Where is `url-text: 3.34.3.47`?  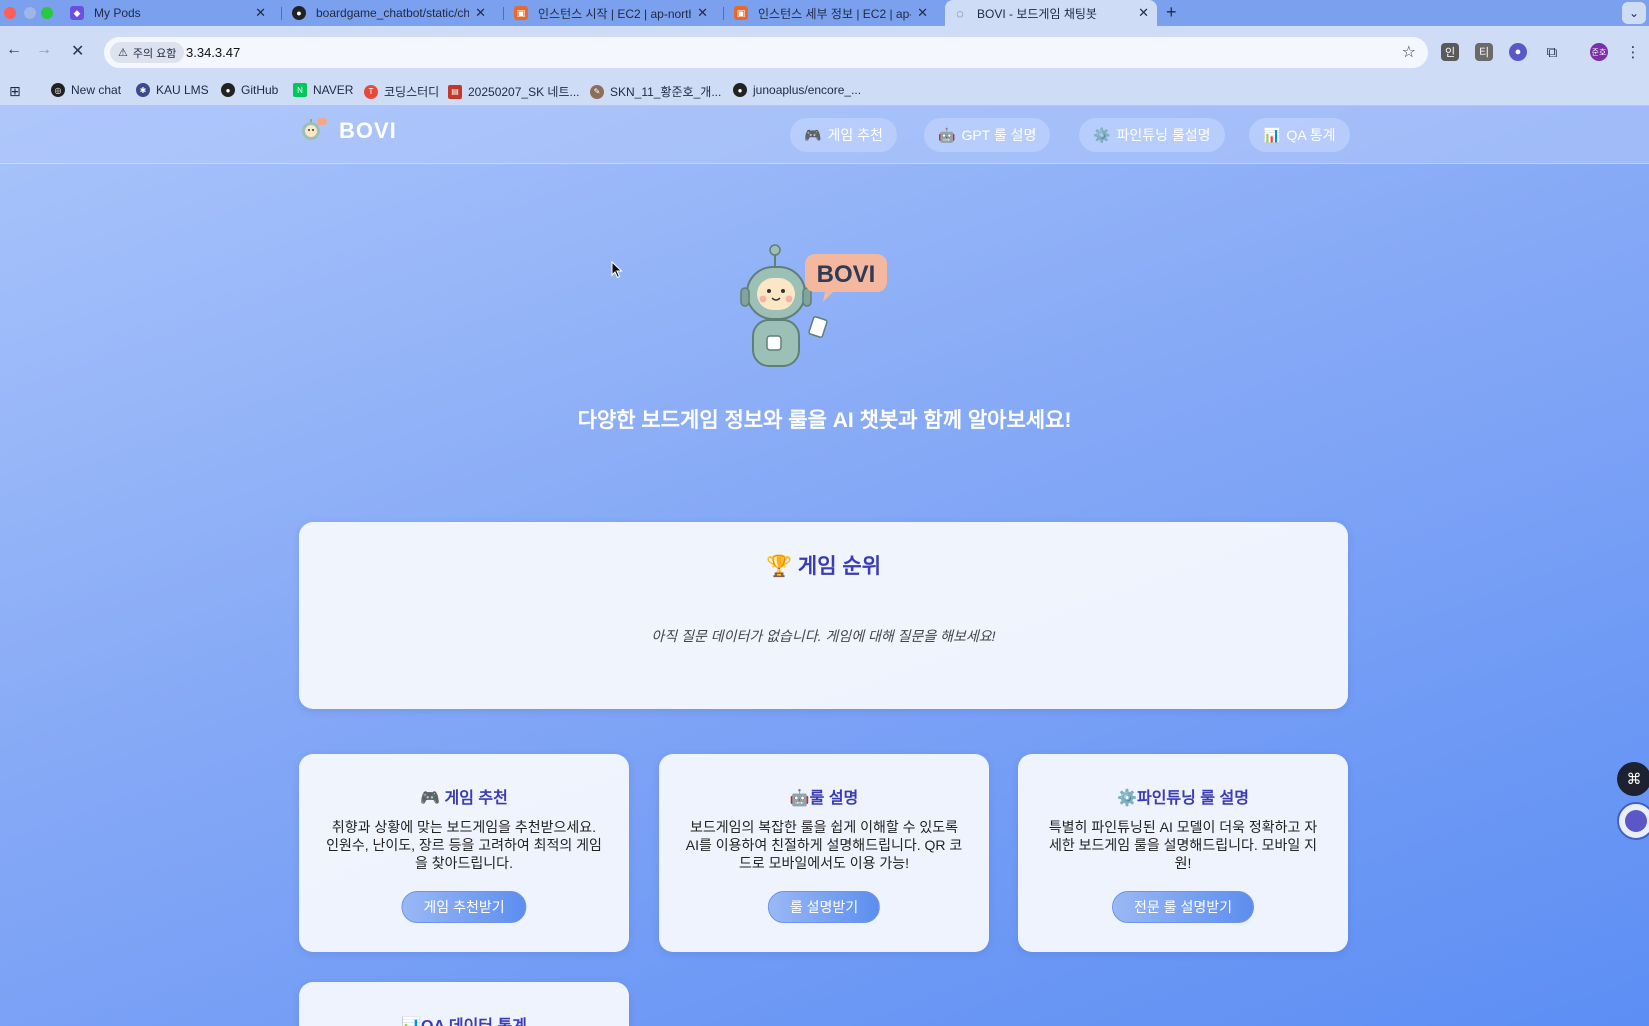
url-text: 3.34.3.47 is located at coordinates (213, 52).